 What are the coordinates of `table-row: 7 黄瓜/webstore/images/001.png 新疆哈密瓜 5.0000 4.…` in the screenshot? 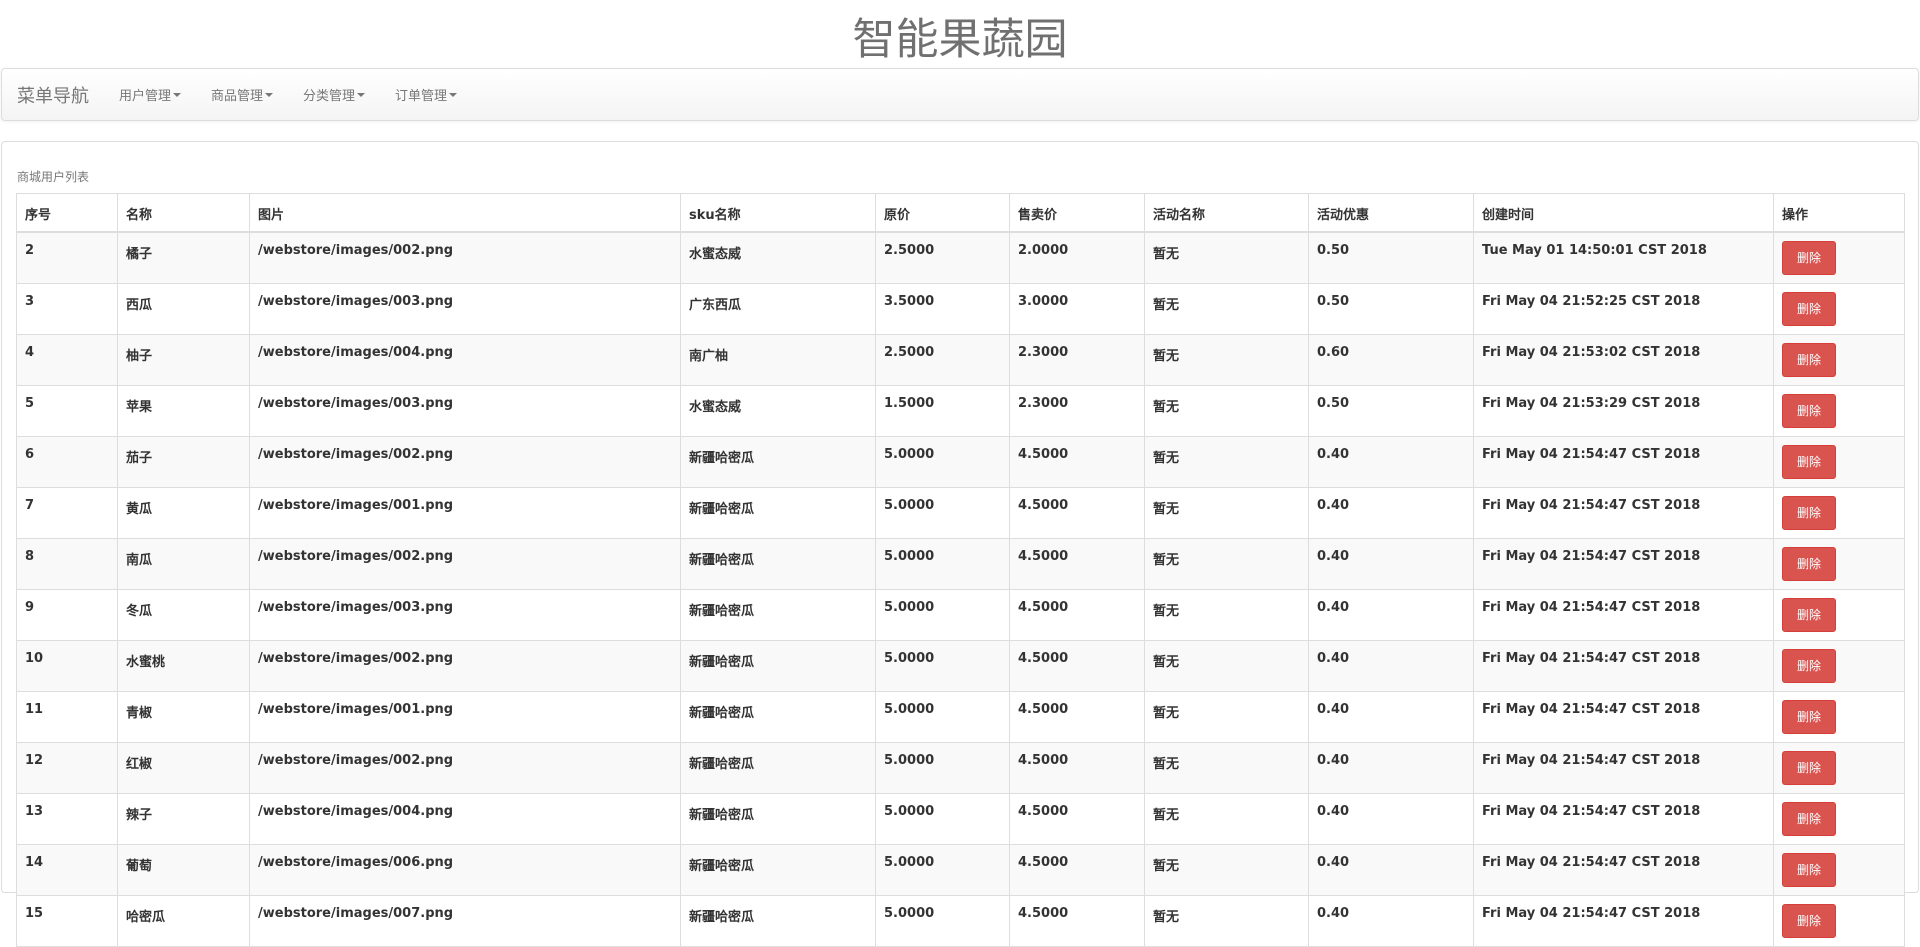 It's located at (960, 513).